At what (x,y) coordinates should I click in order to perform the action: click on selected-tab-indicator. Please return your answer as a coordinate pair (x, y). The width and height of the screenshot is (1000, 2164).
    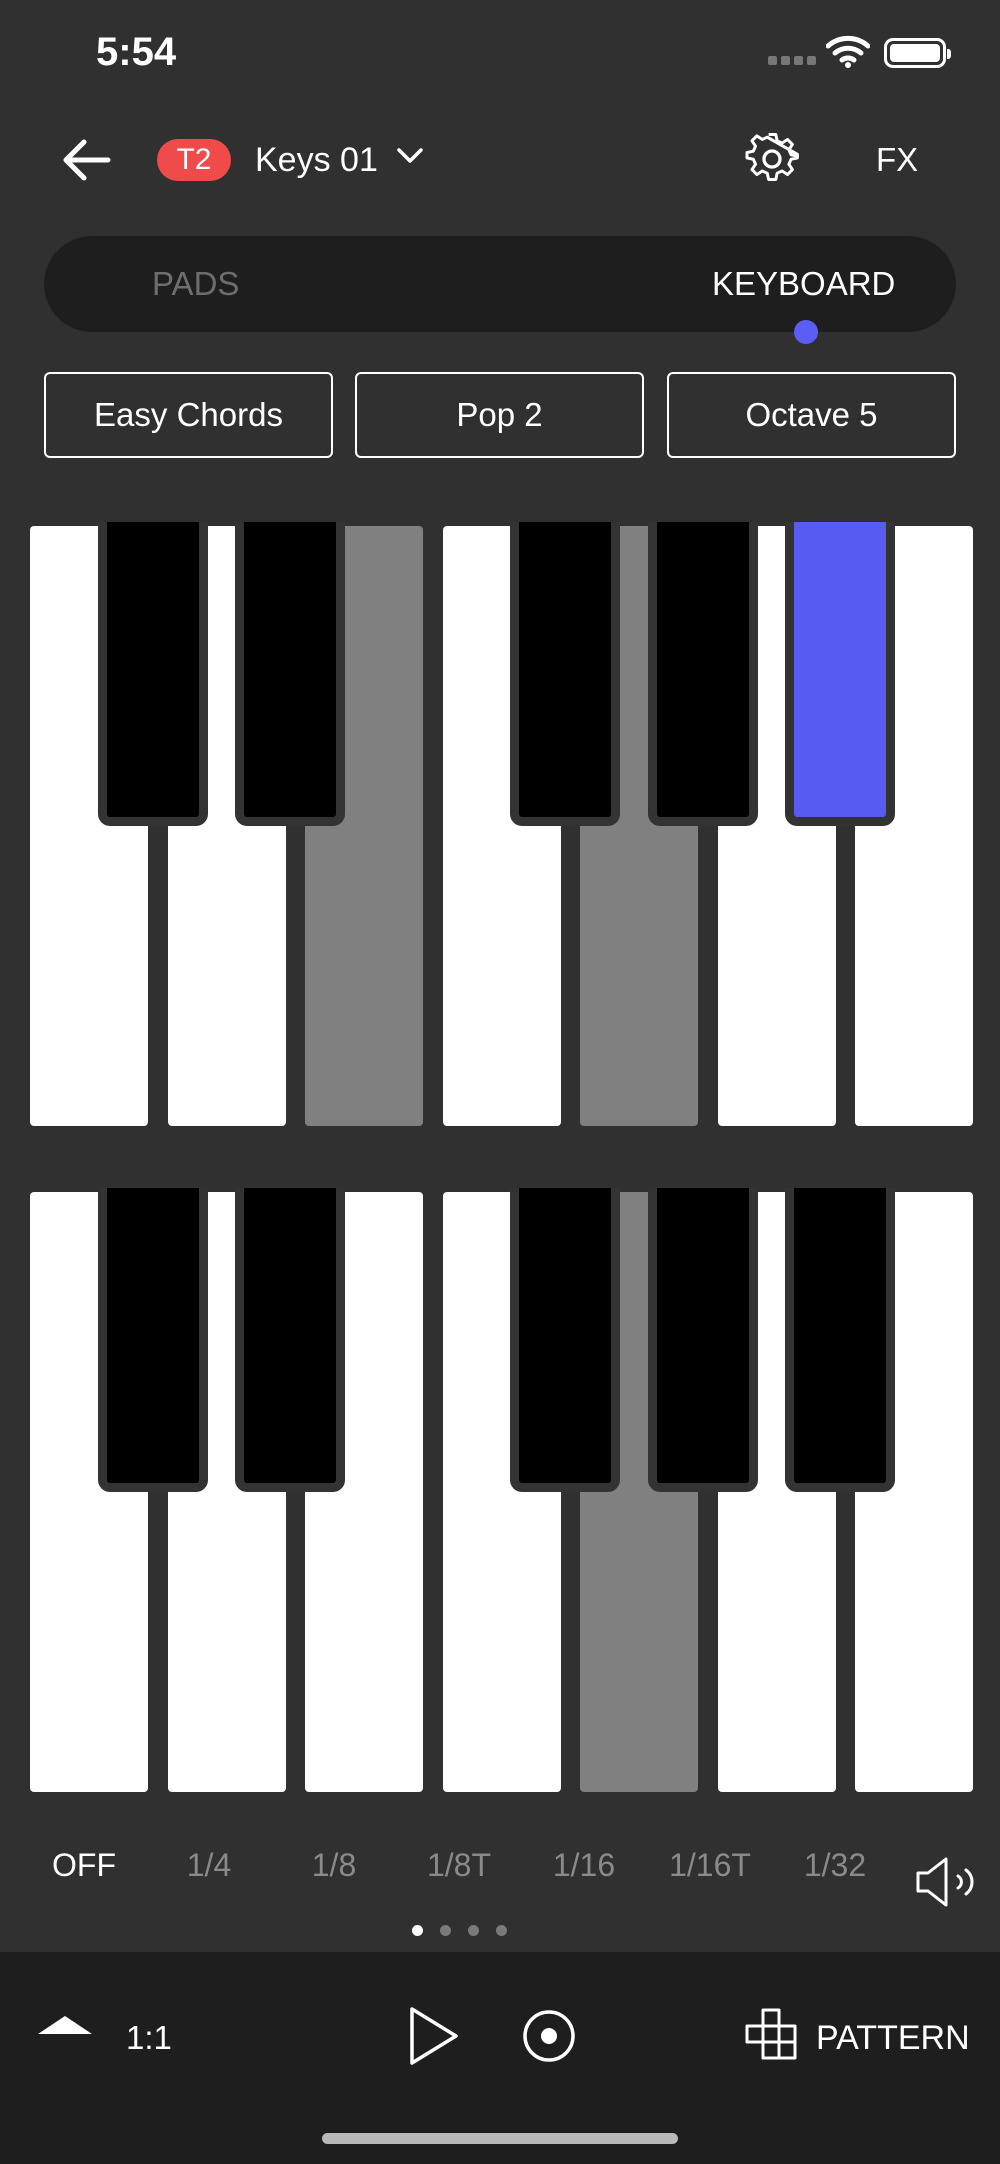
    Looking at the image, I should click on (806, 332).